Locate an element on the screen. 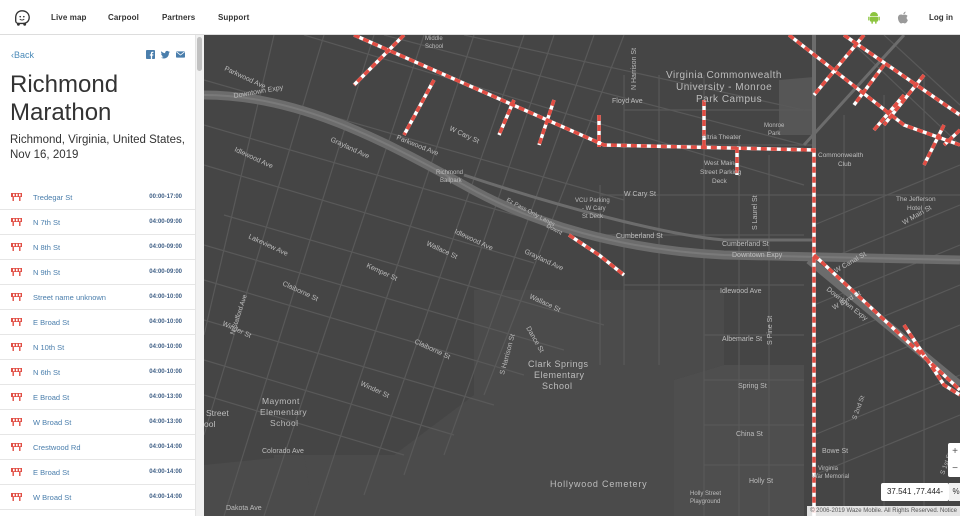 This screenshot has height=516, width=960. back-label: Back is located at coordinates (24, 55).